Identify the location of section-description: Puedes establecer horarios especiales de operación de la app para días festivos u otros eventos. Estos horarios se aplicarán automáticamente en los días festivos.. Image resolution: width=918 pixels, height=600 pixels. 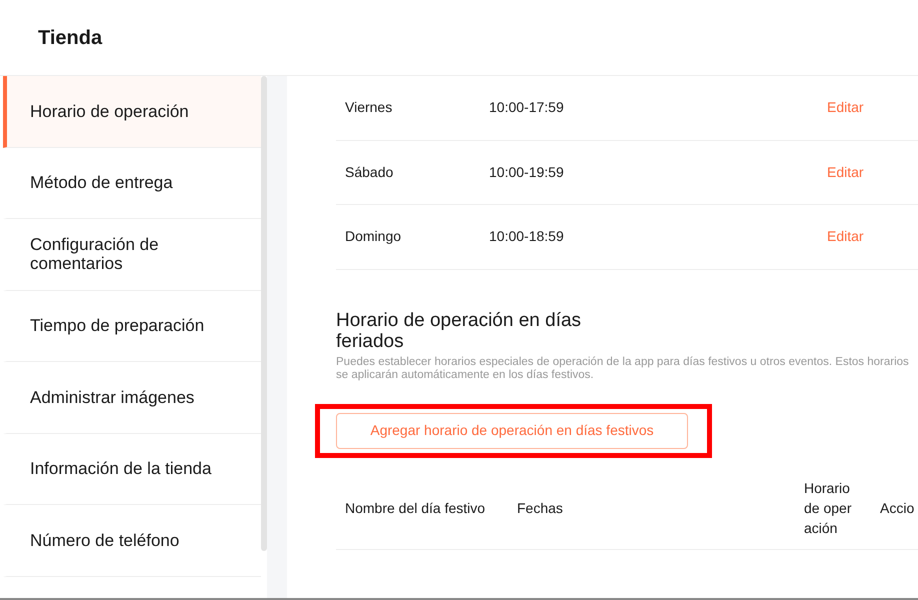
(623, 369).